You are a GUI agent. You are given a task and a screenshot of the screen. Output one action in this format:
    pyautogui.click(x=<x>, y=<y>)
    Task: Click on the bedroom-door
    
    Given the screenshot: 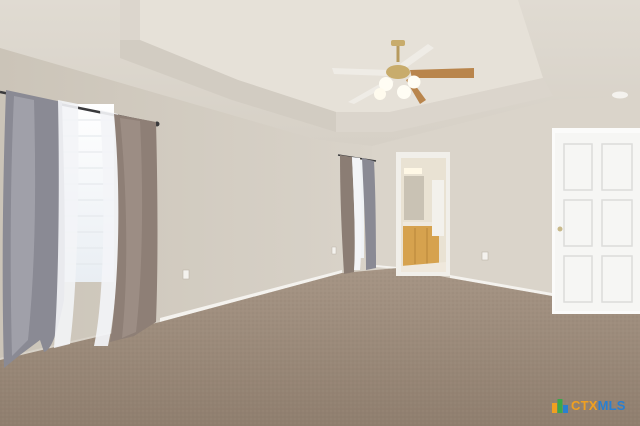 What is the action you would take?
    pyautogui.click(x=597, y=222)
    